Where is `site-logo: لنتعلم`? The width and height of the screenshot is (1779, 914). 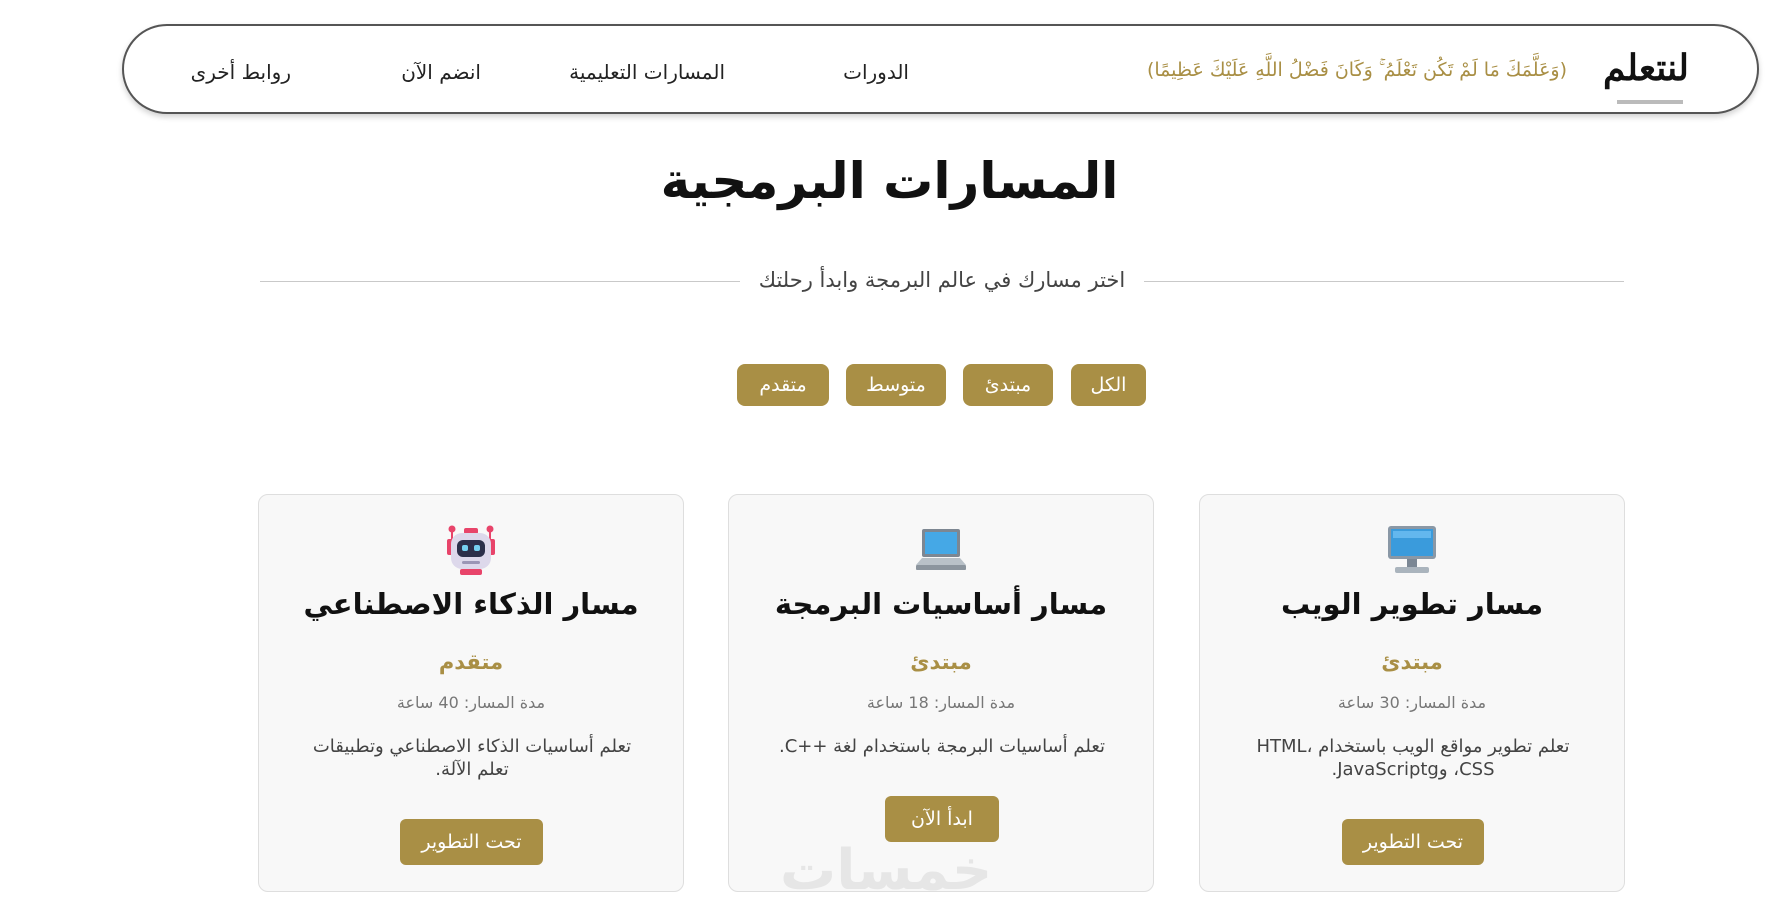 site-logo: لنتعلم is located at coordinates (1646, 84).